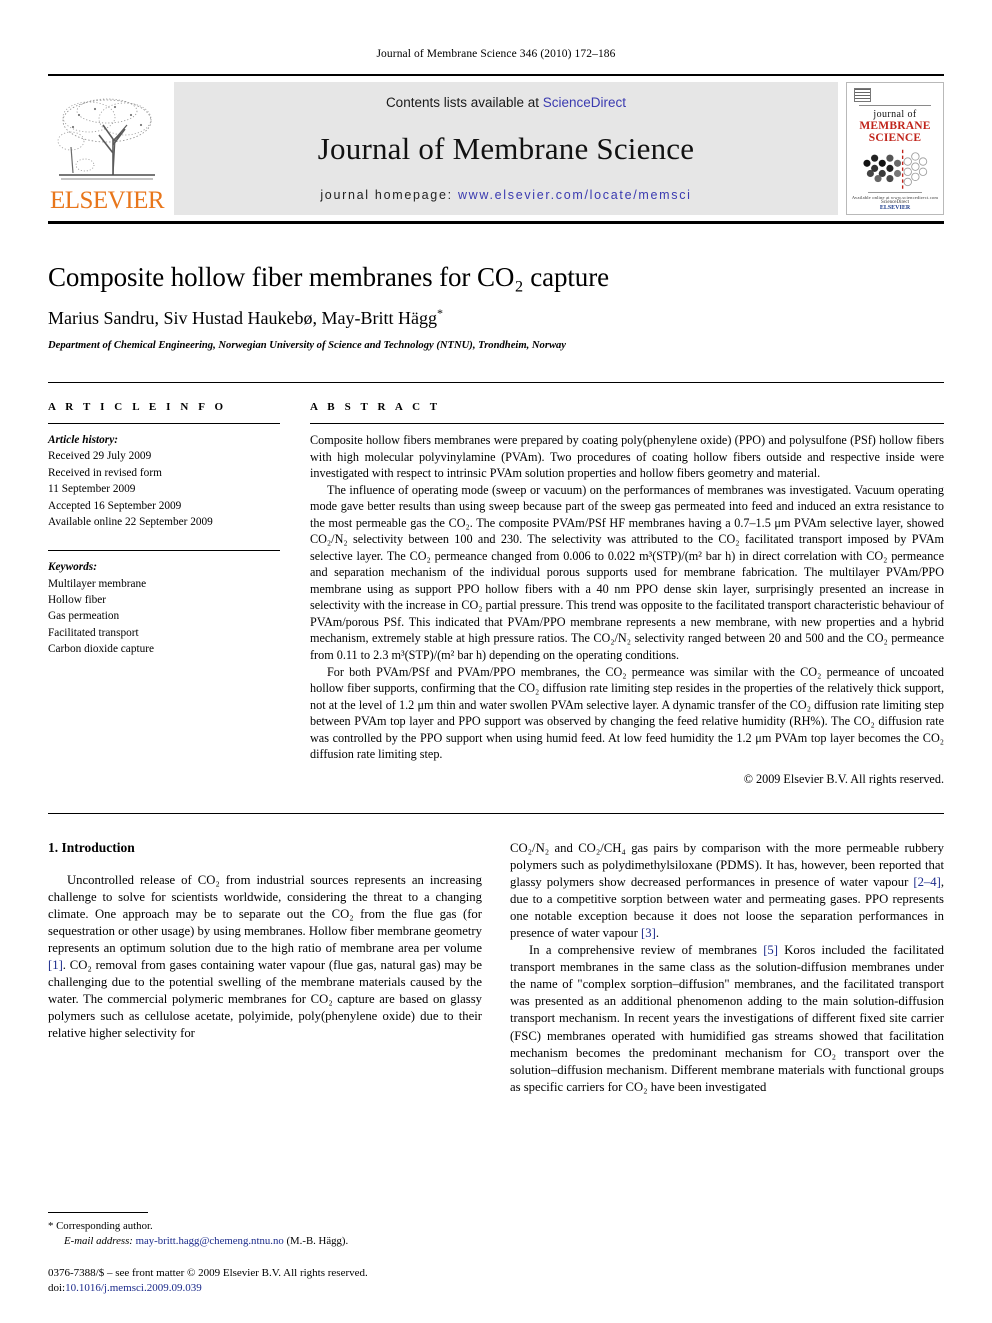 This screenshot has width=992, height=1323. I want to click on corresponding-author-note: * Corresponding author., so click(265, 1226).